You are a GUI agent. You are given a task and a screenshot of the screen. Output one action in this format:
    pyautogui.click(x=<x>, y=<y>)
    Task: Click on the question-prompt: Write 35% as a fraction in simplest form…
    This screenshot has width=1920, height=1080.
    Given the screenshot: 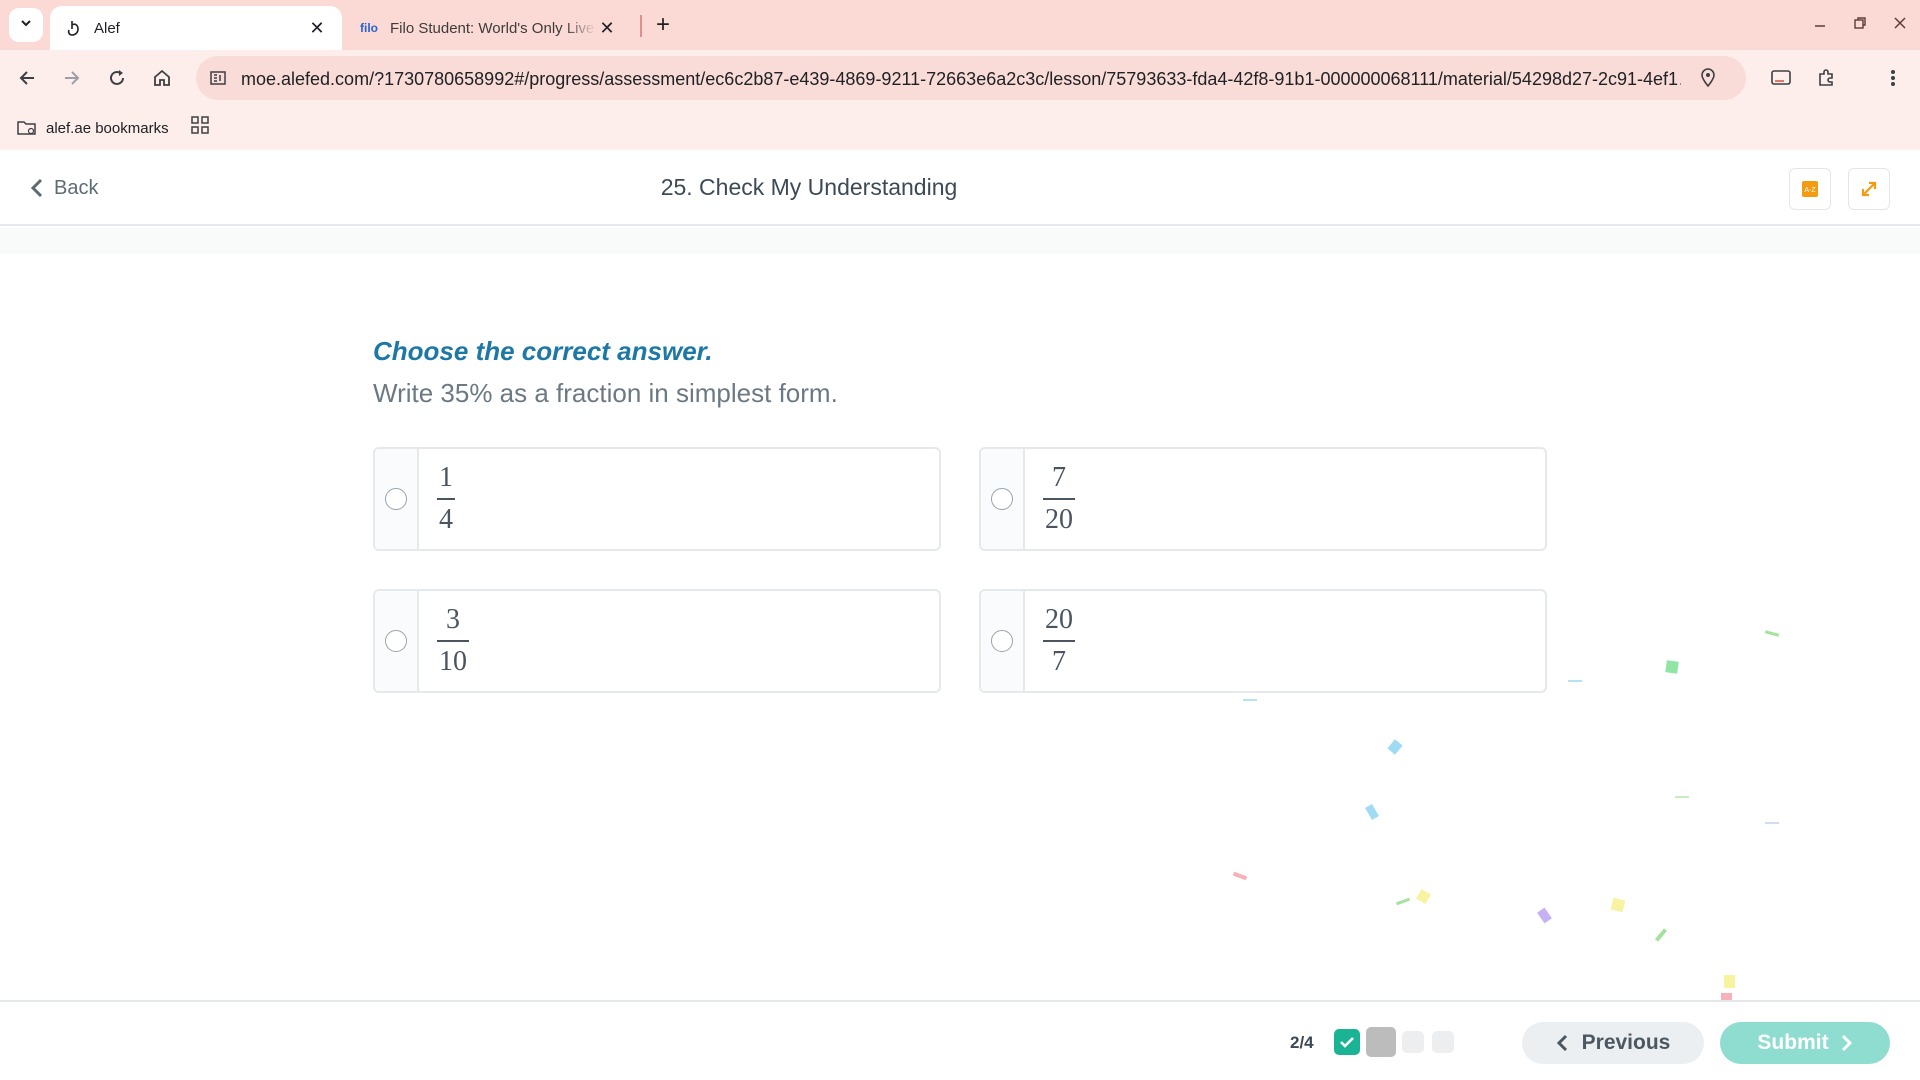 What is the action you would take?
    pyautogui.click(x=605, y=393)
    